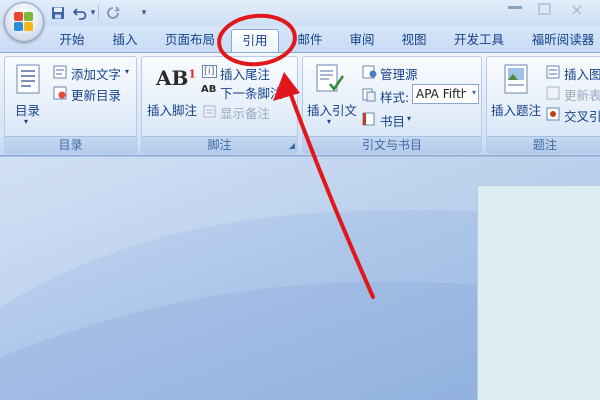 The image size is (600, 400). What do you see at coordinates (329, 121) in the screenshot?
I see `insert-citation-arrow: ▾` at bounding box center [329, 121].